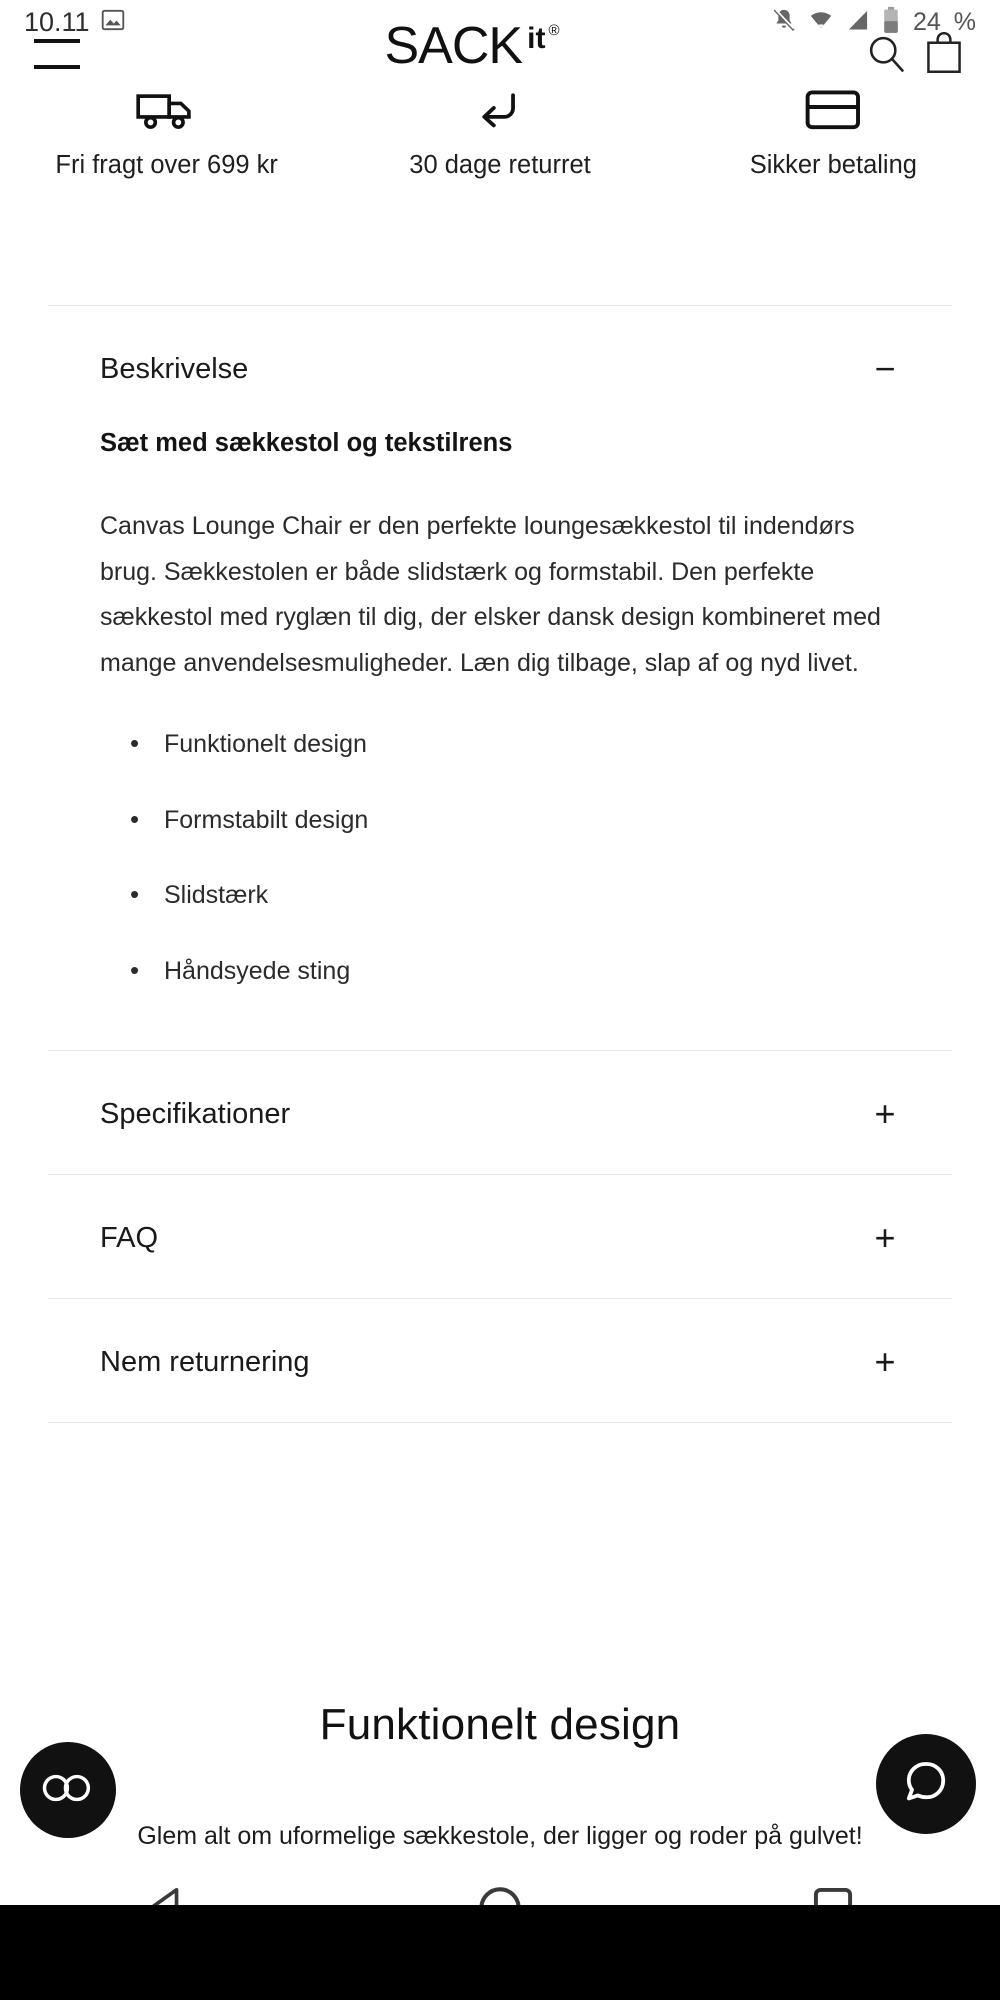 The image size is (1000, 2000). I want to click on logo-suffix-text: it, so click(536, 38).